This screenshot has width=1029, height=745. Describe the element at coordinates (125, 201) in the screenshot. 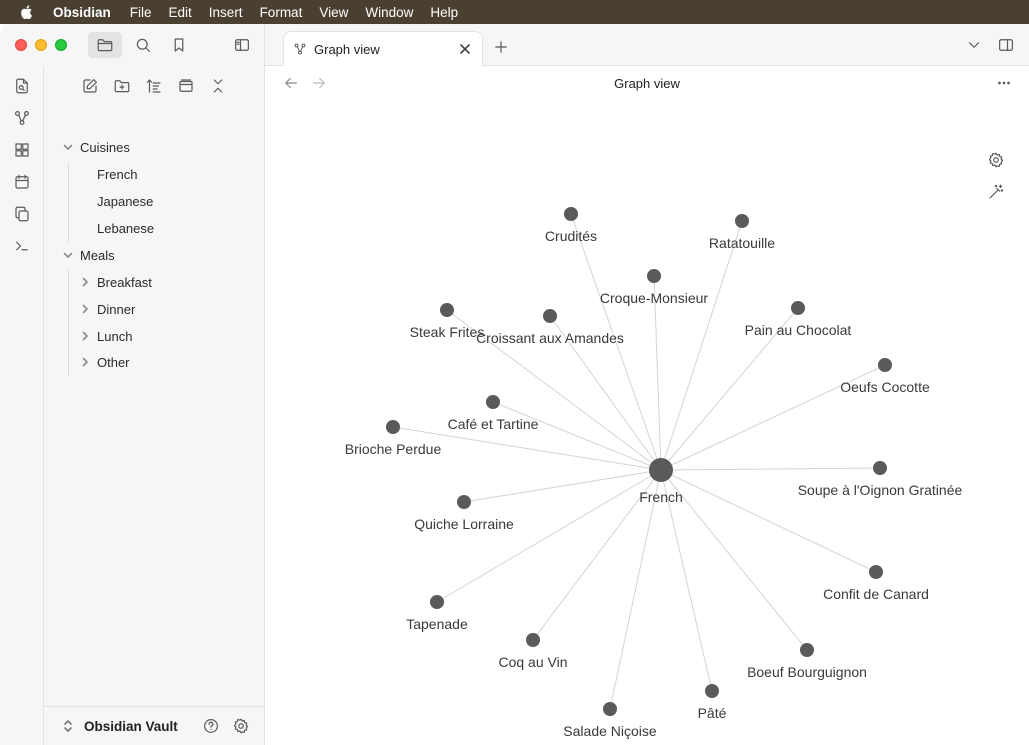

I see `tree-file-japanese: Japanese` at that location.